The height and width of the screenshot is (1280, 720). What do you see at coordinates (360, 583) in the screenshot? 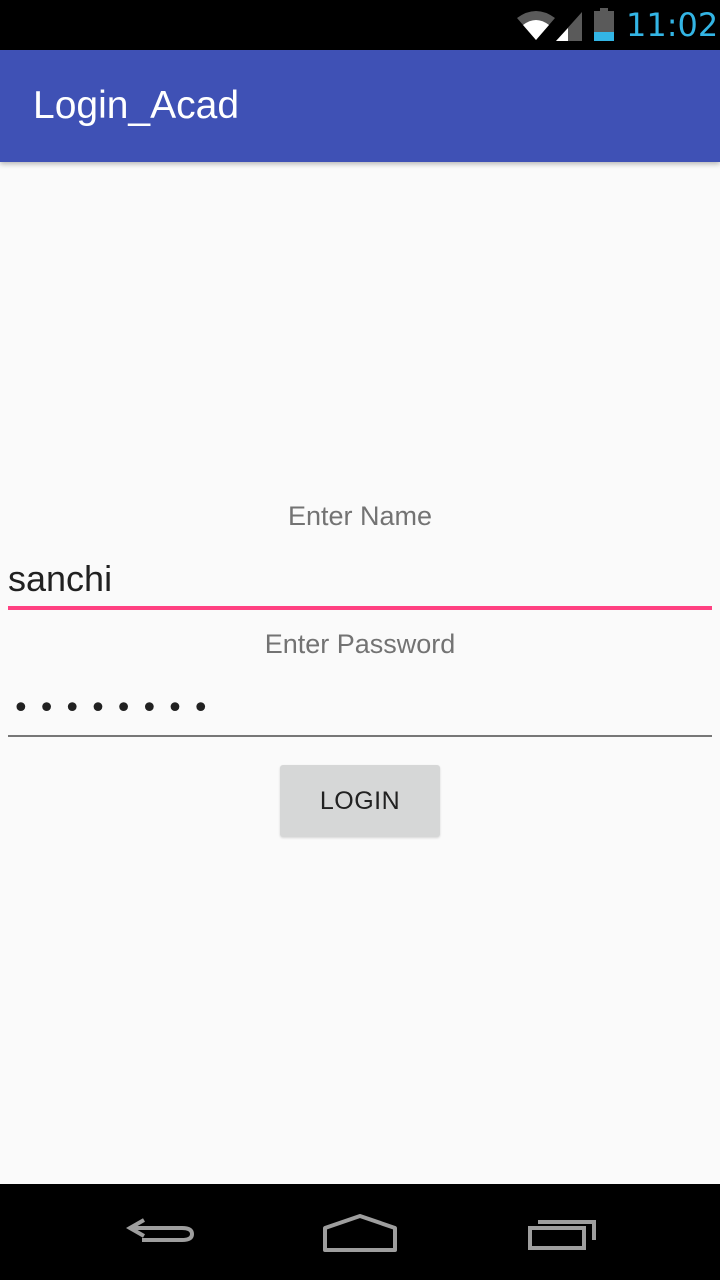
I see `name-input: sanchi` at bounding box center [360, 583].